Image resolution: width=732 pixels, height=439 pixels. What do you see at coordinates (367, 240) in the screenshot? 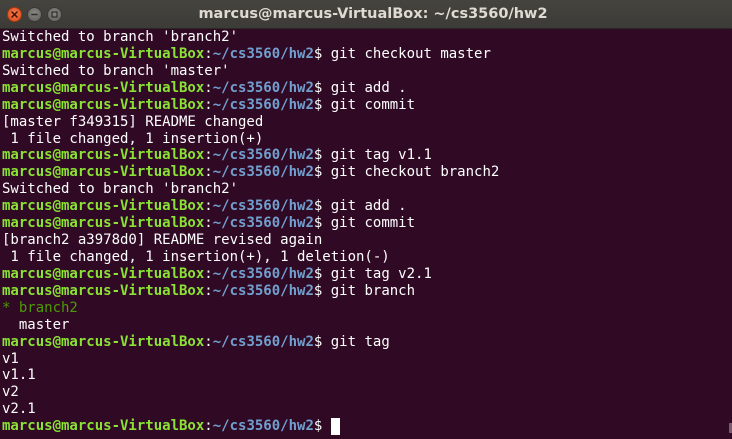
I see `output-line: [branch2 a3978d0] README revised again` at bounding box center [367, 240].